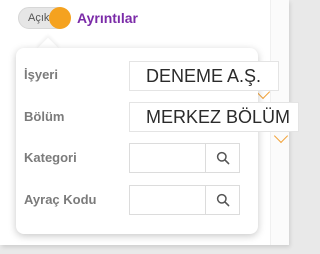  Describe the element at coordinates (41, 74) in the screenshot. I see `workplace-label: İşyeri` at that location.